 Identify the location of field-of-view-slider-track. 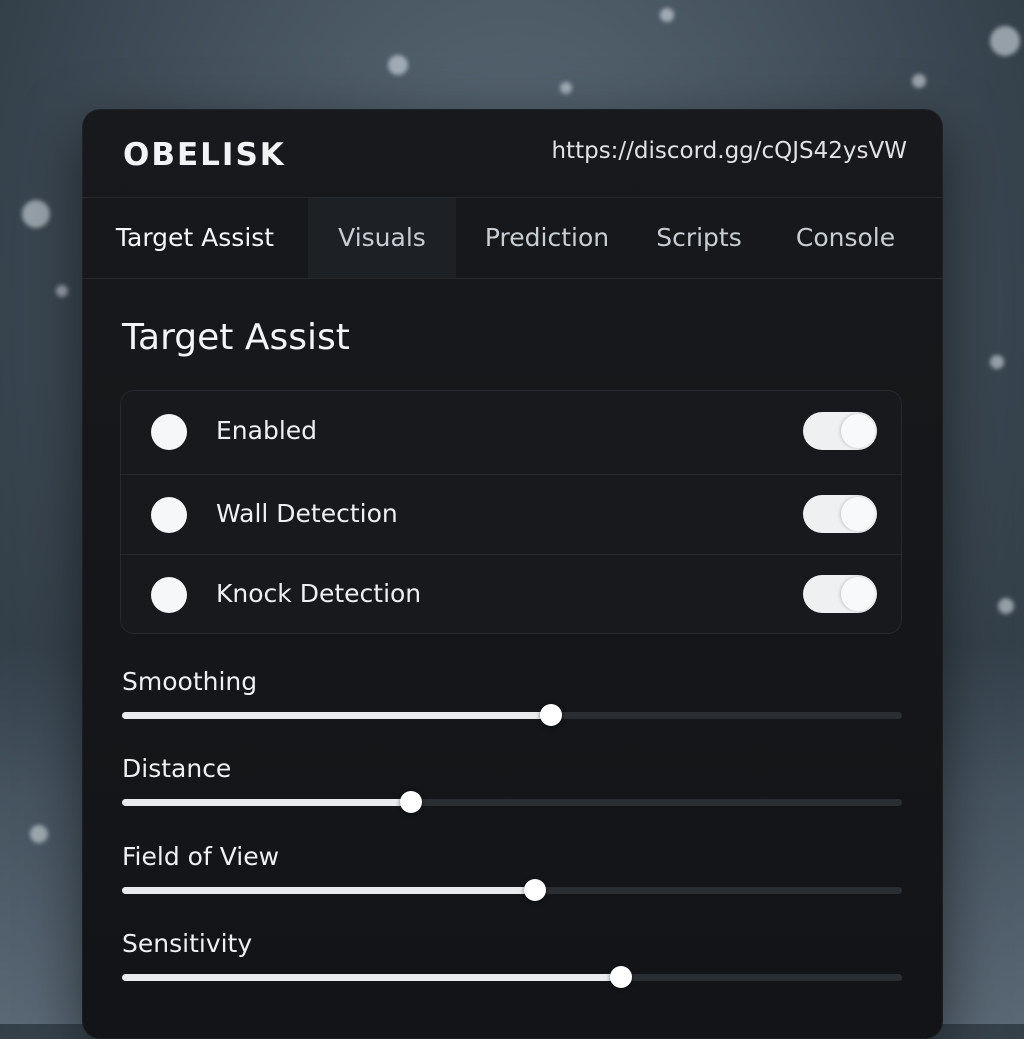
(512, 890).